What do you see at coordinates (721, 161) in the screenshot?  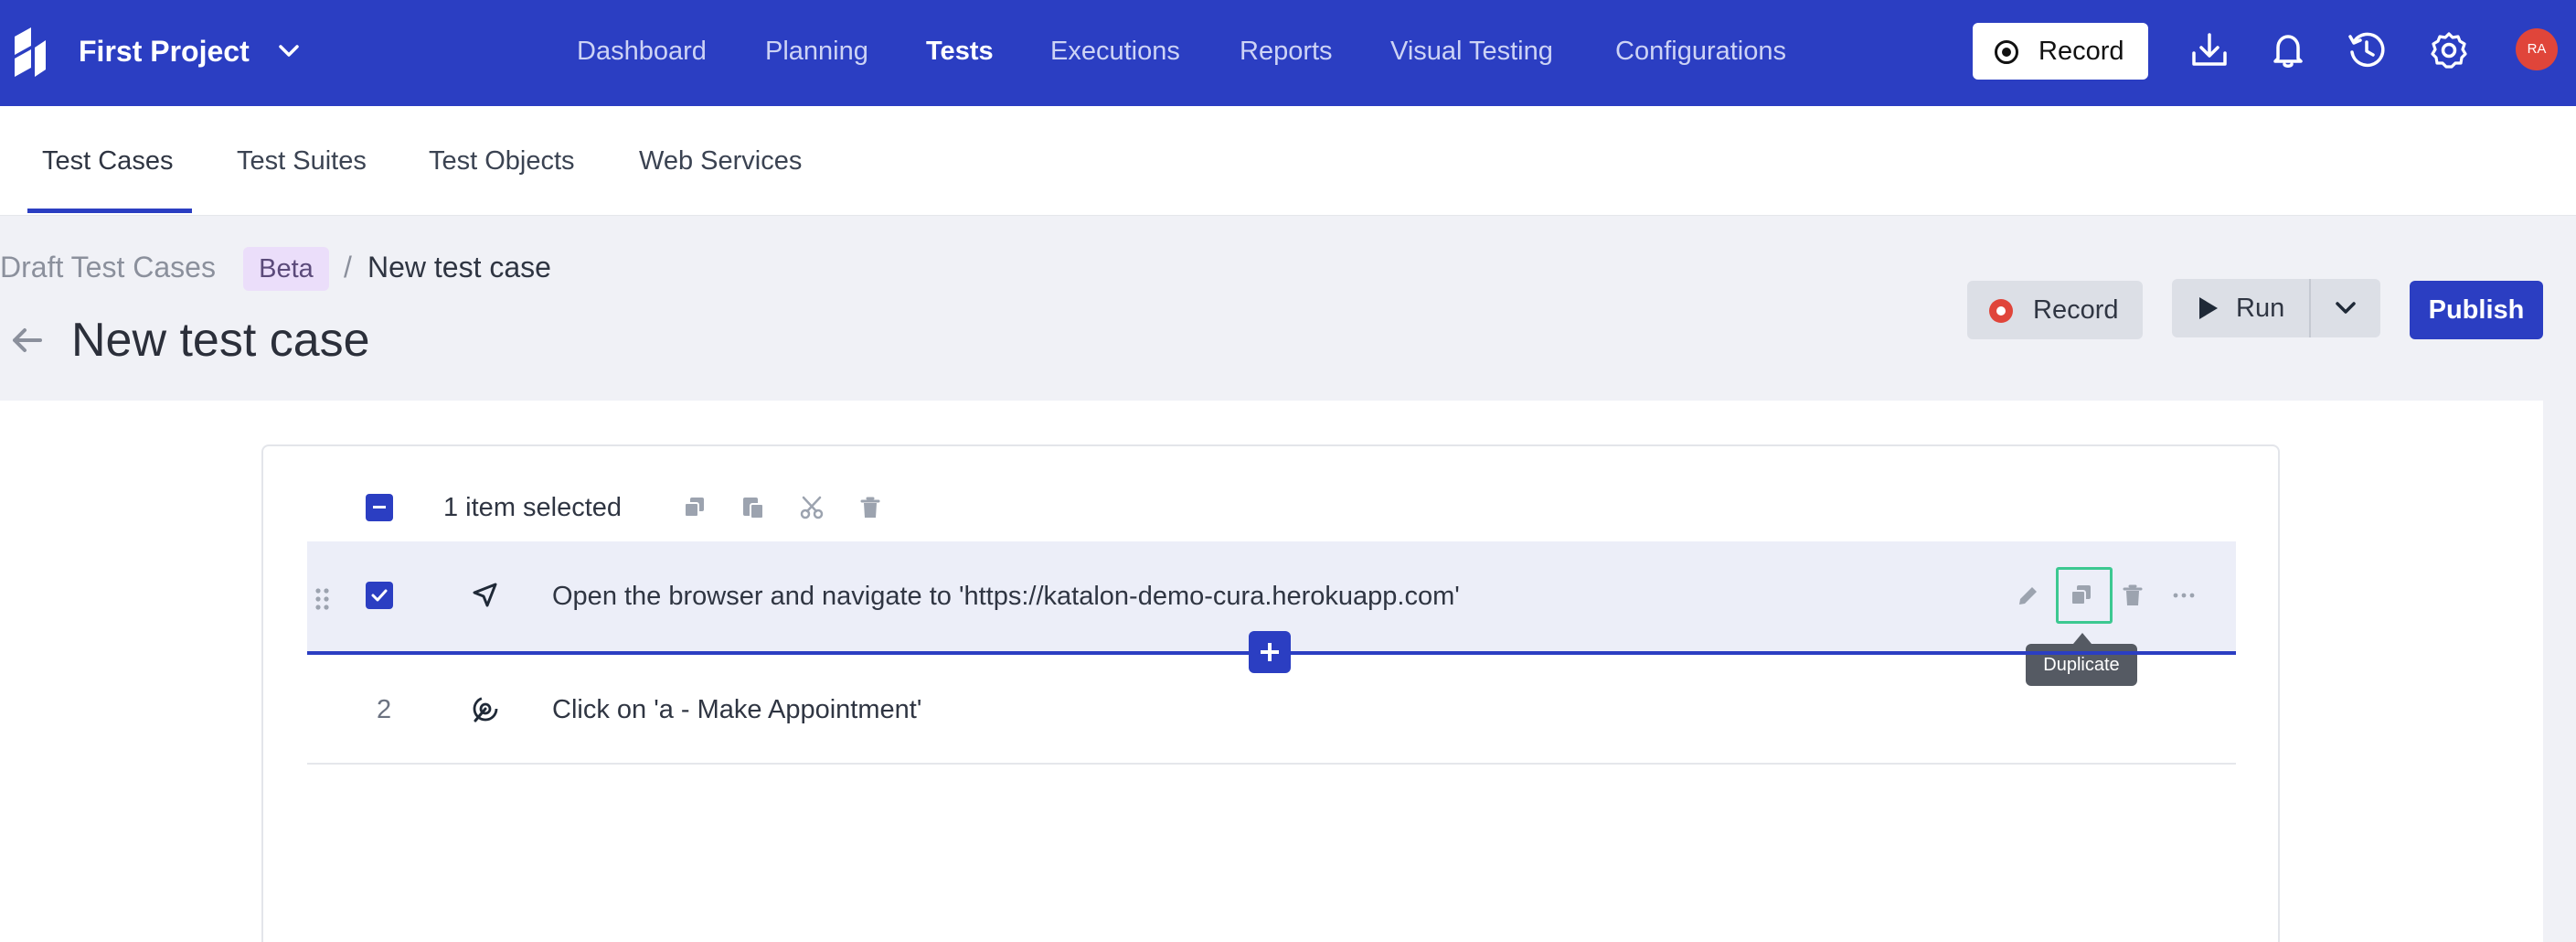 I see `tab-web-services: Web Services` at bounding box center [721, 161].